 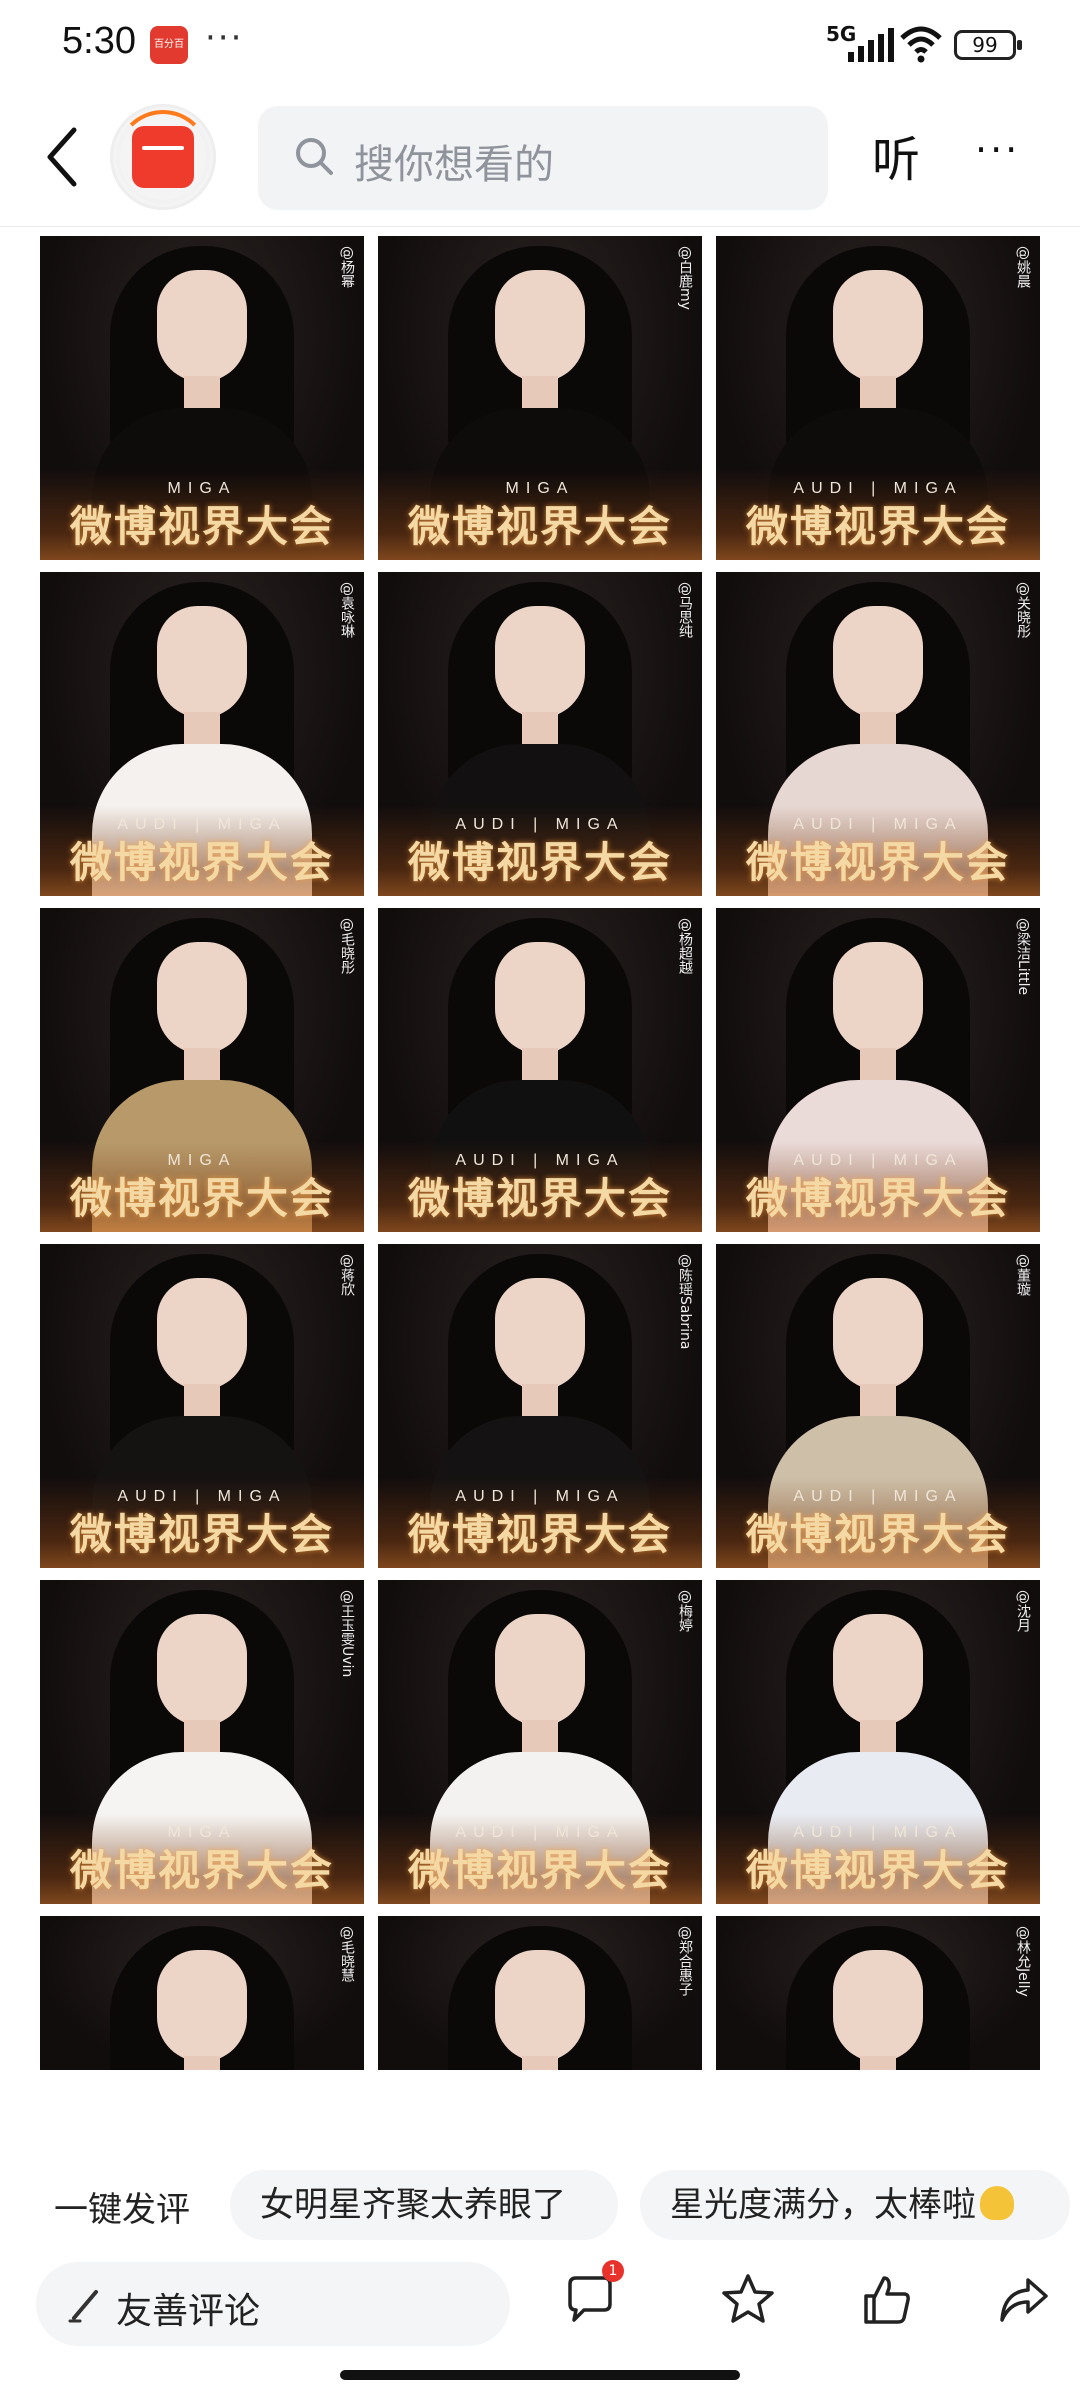 I want to click on photo-tile: @陈瑶Sabrina AUDI | MIGA 微博视界大会, so click(x=540, y=1406).